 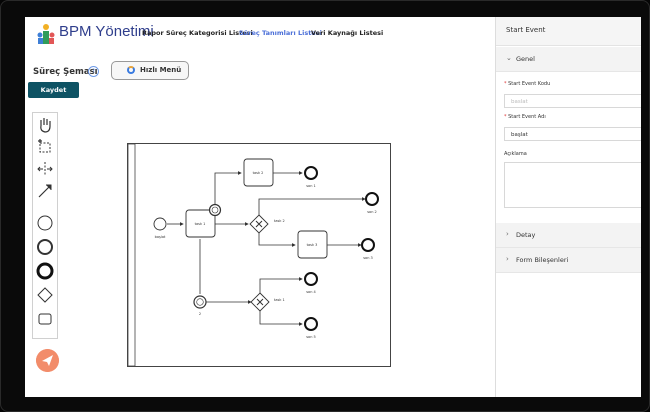 I want to click on panel-header: Start Event, so click(x=568, y=31).